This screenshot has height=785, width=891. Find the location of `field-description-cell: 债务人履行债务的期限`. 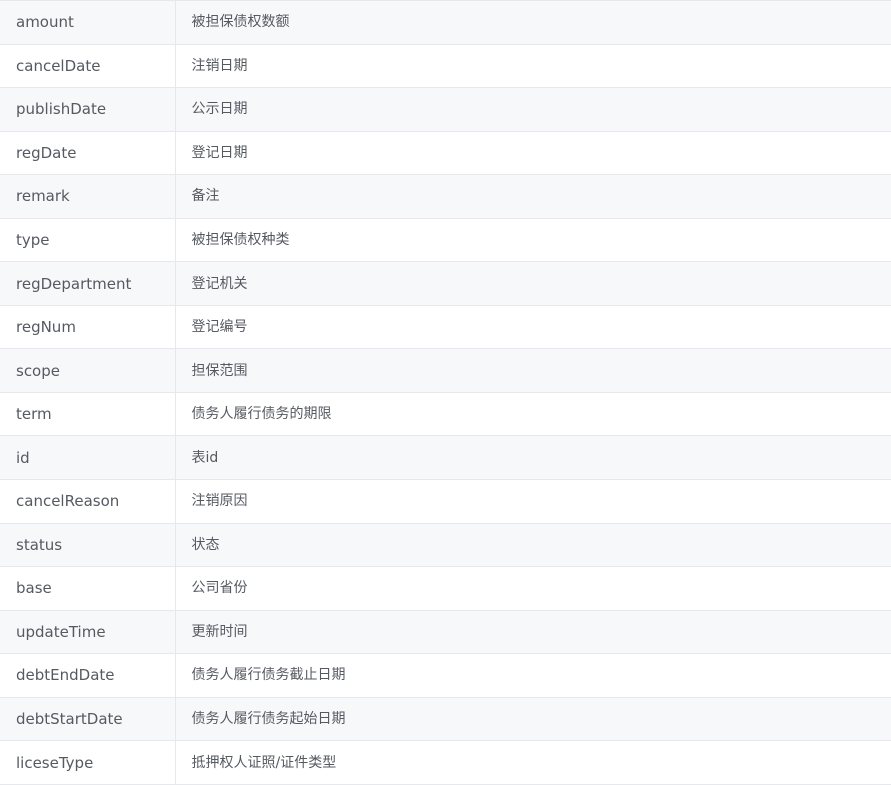

field-description-cell: 债务人履行债务的期限 is located at coordinates (533, 414).